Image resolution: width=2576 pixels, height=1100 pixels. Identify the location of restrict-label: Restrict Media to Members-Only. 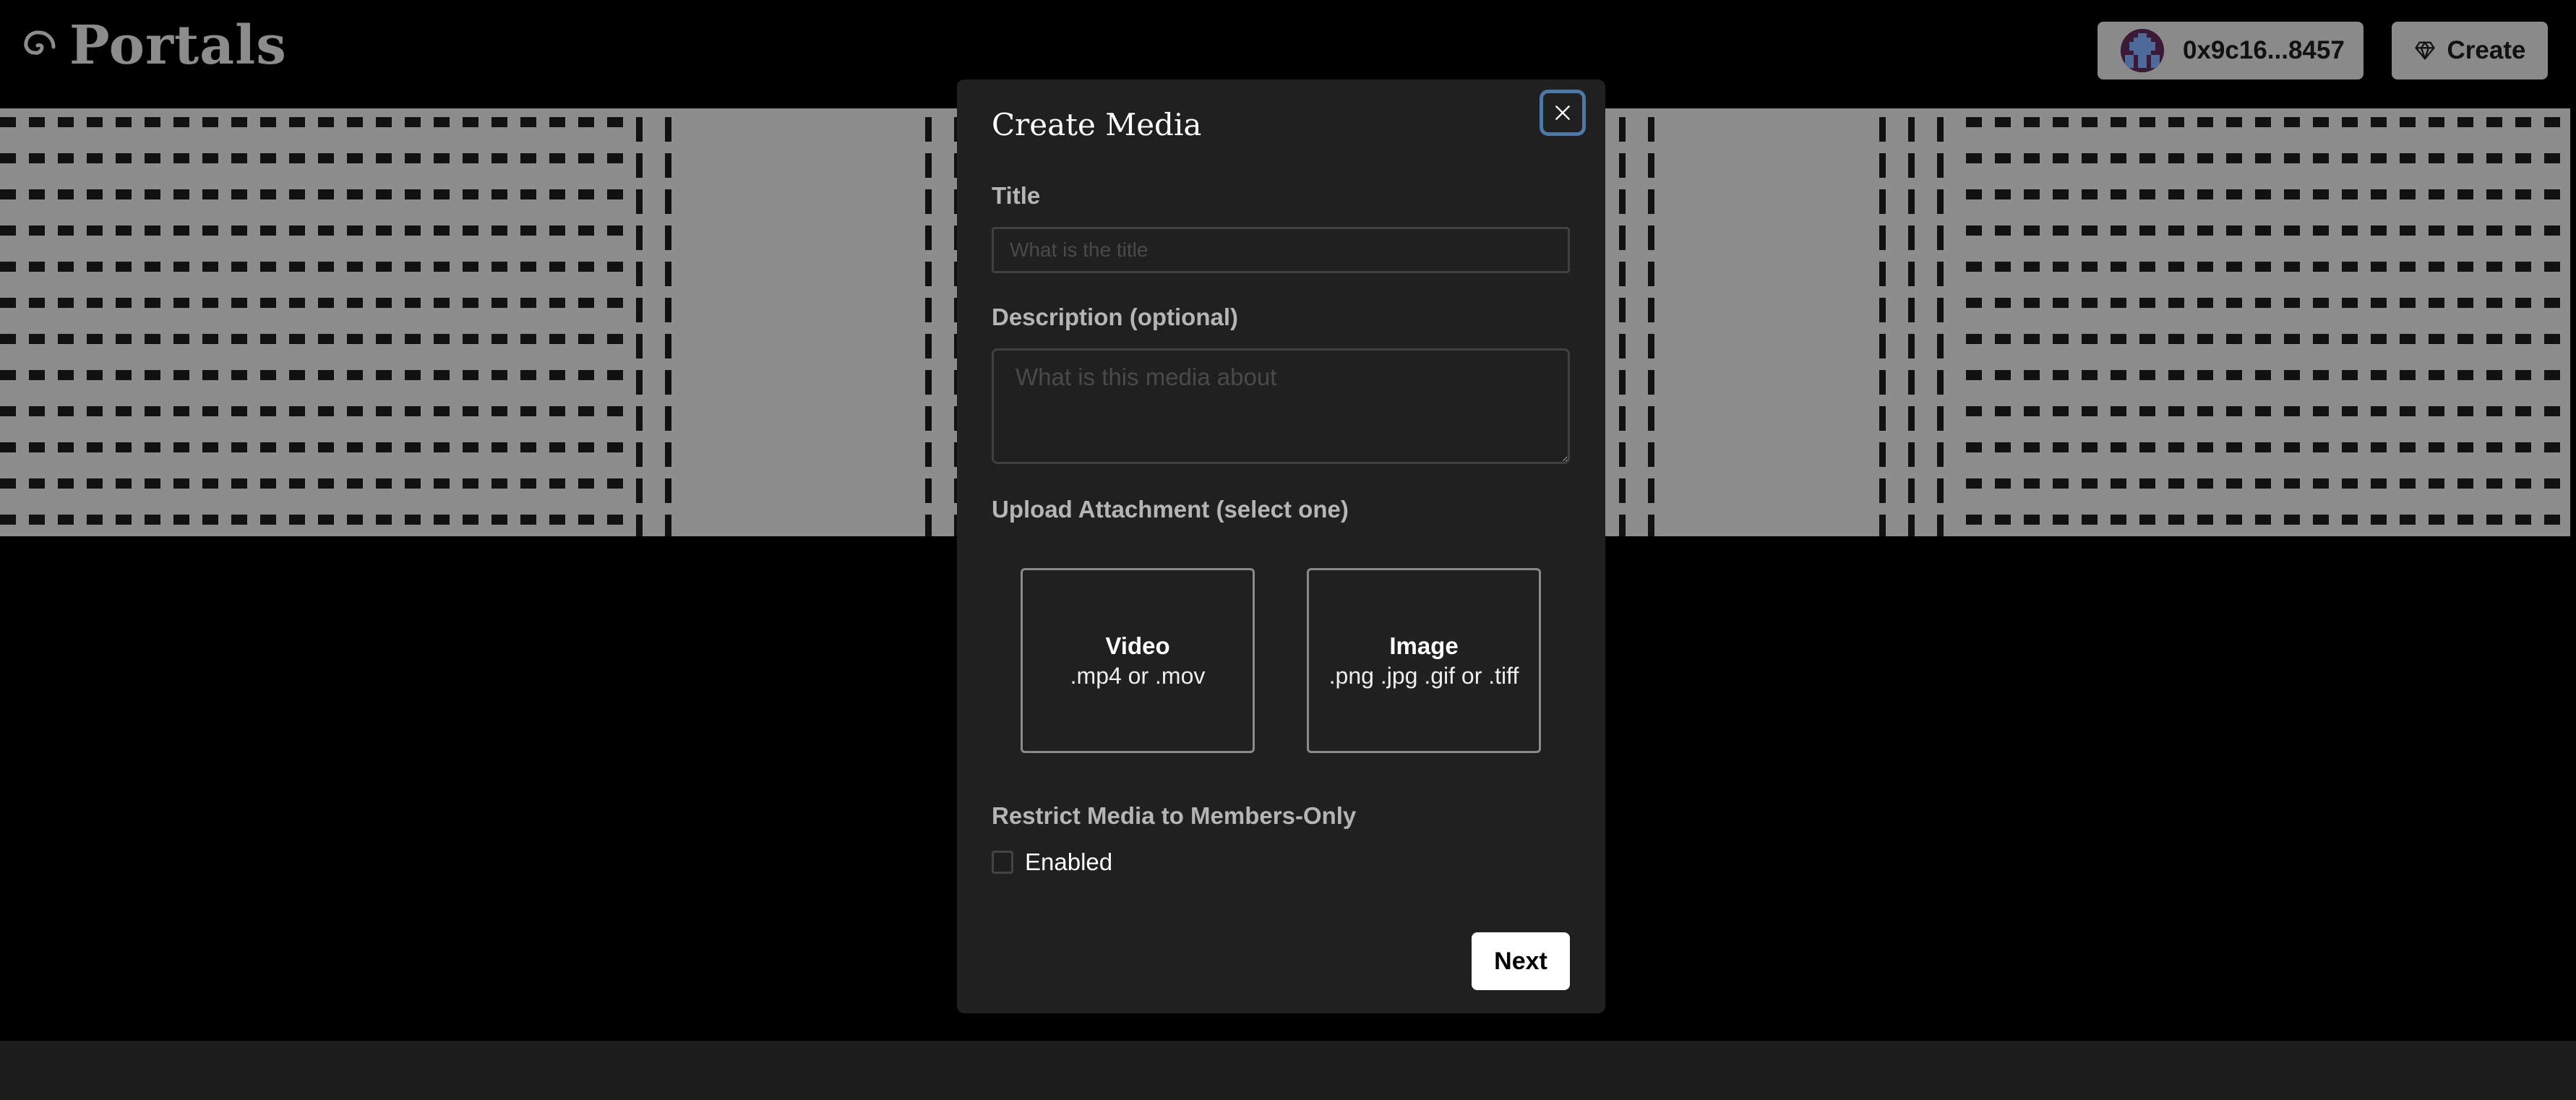
(1175, 815).